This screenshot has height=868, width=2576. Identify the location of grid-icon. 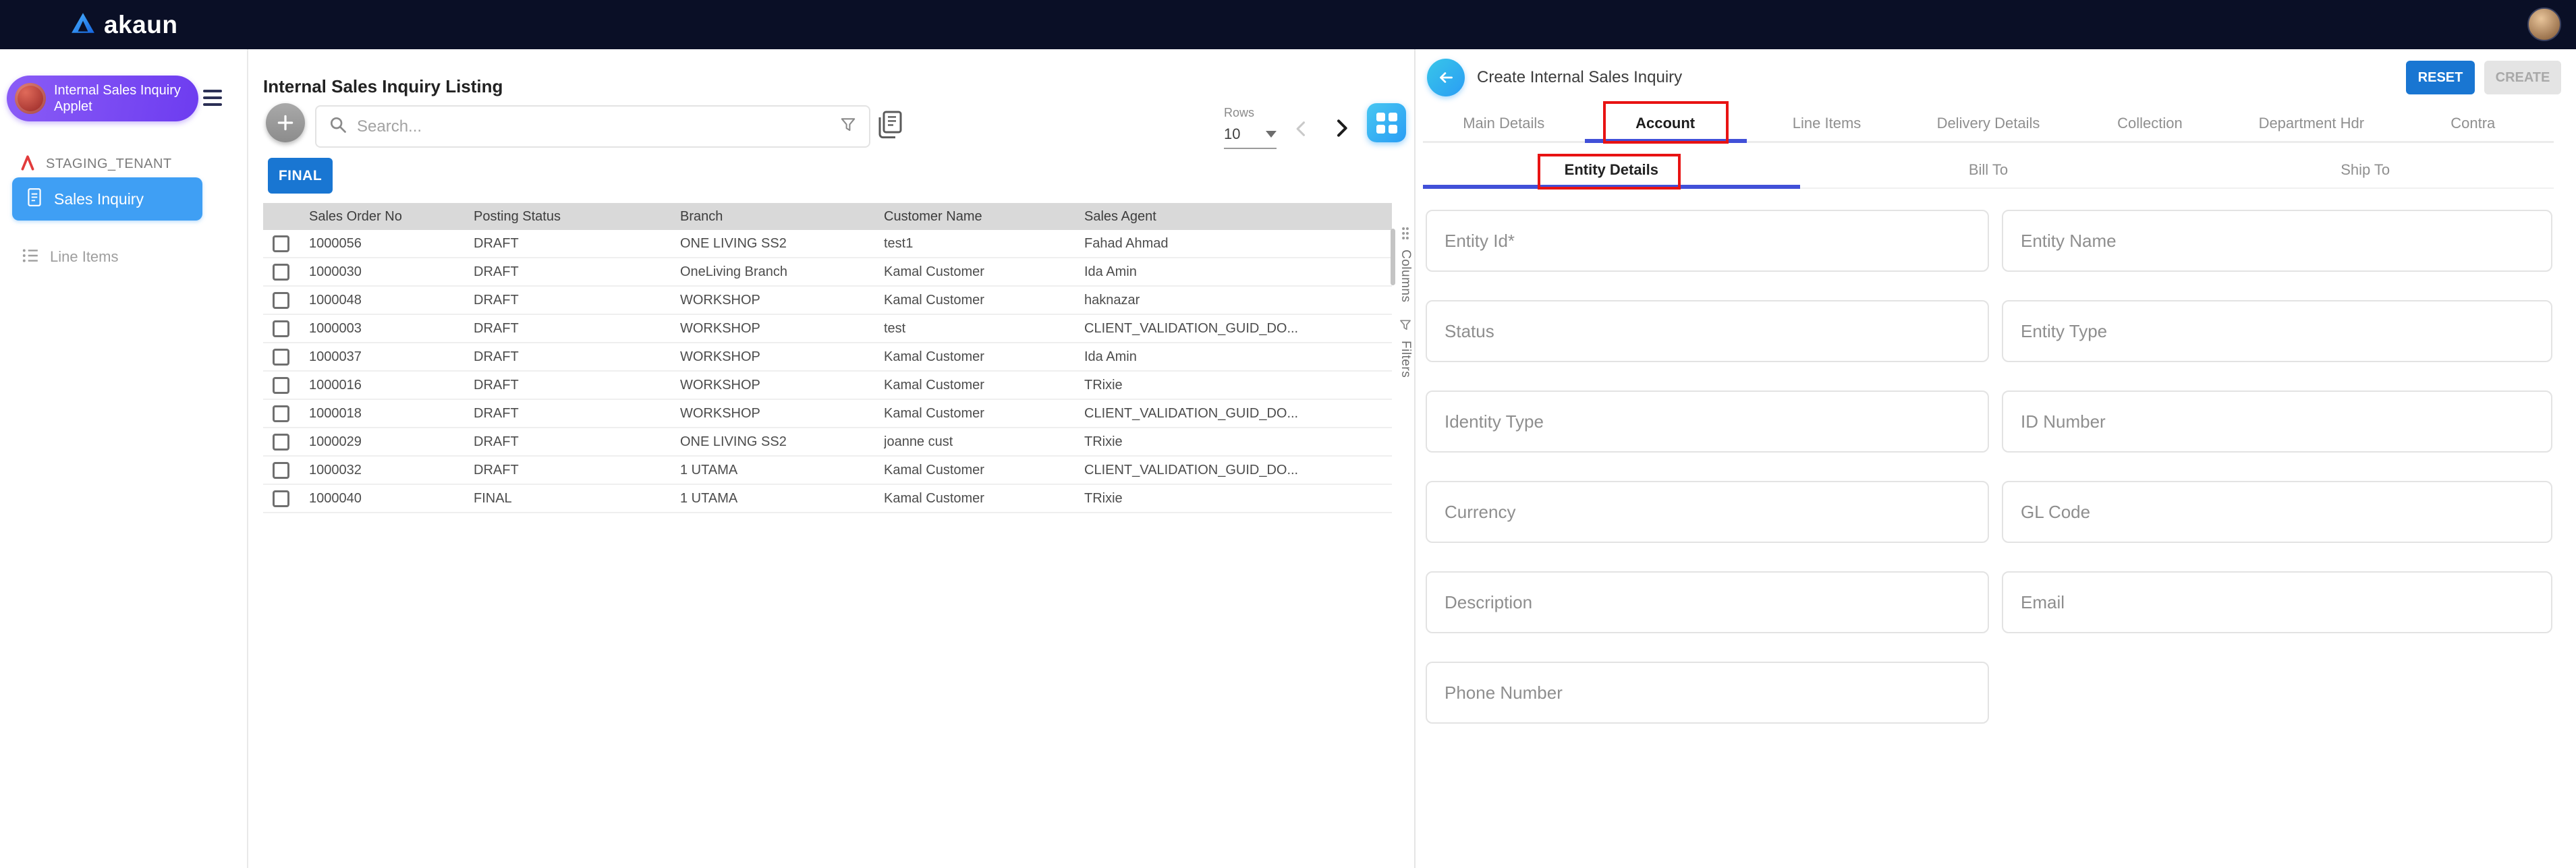
(1386, 123).